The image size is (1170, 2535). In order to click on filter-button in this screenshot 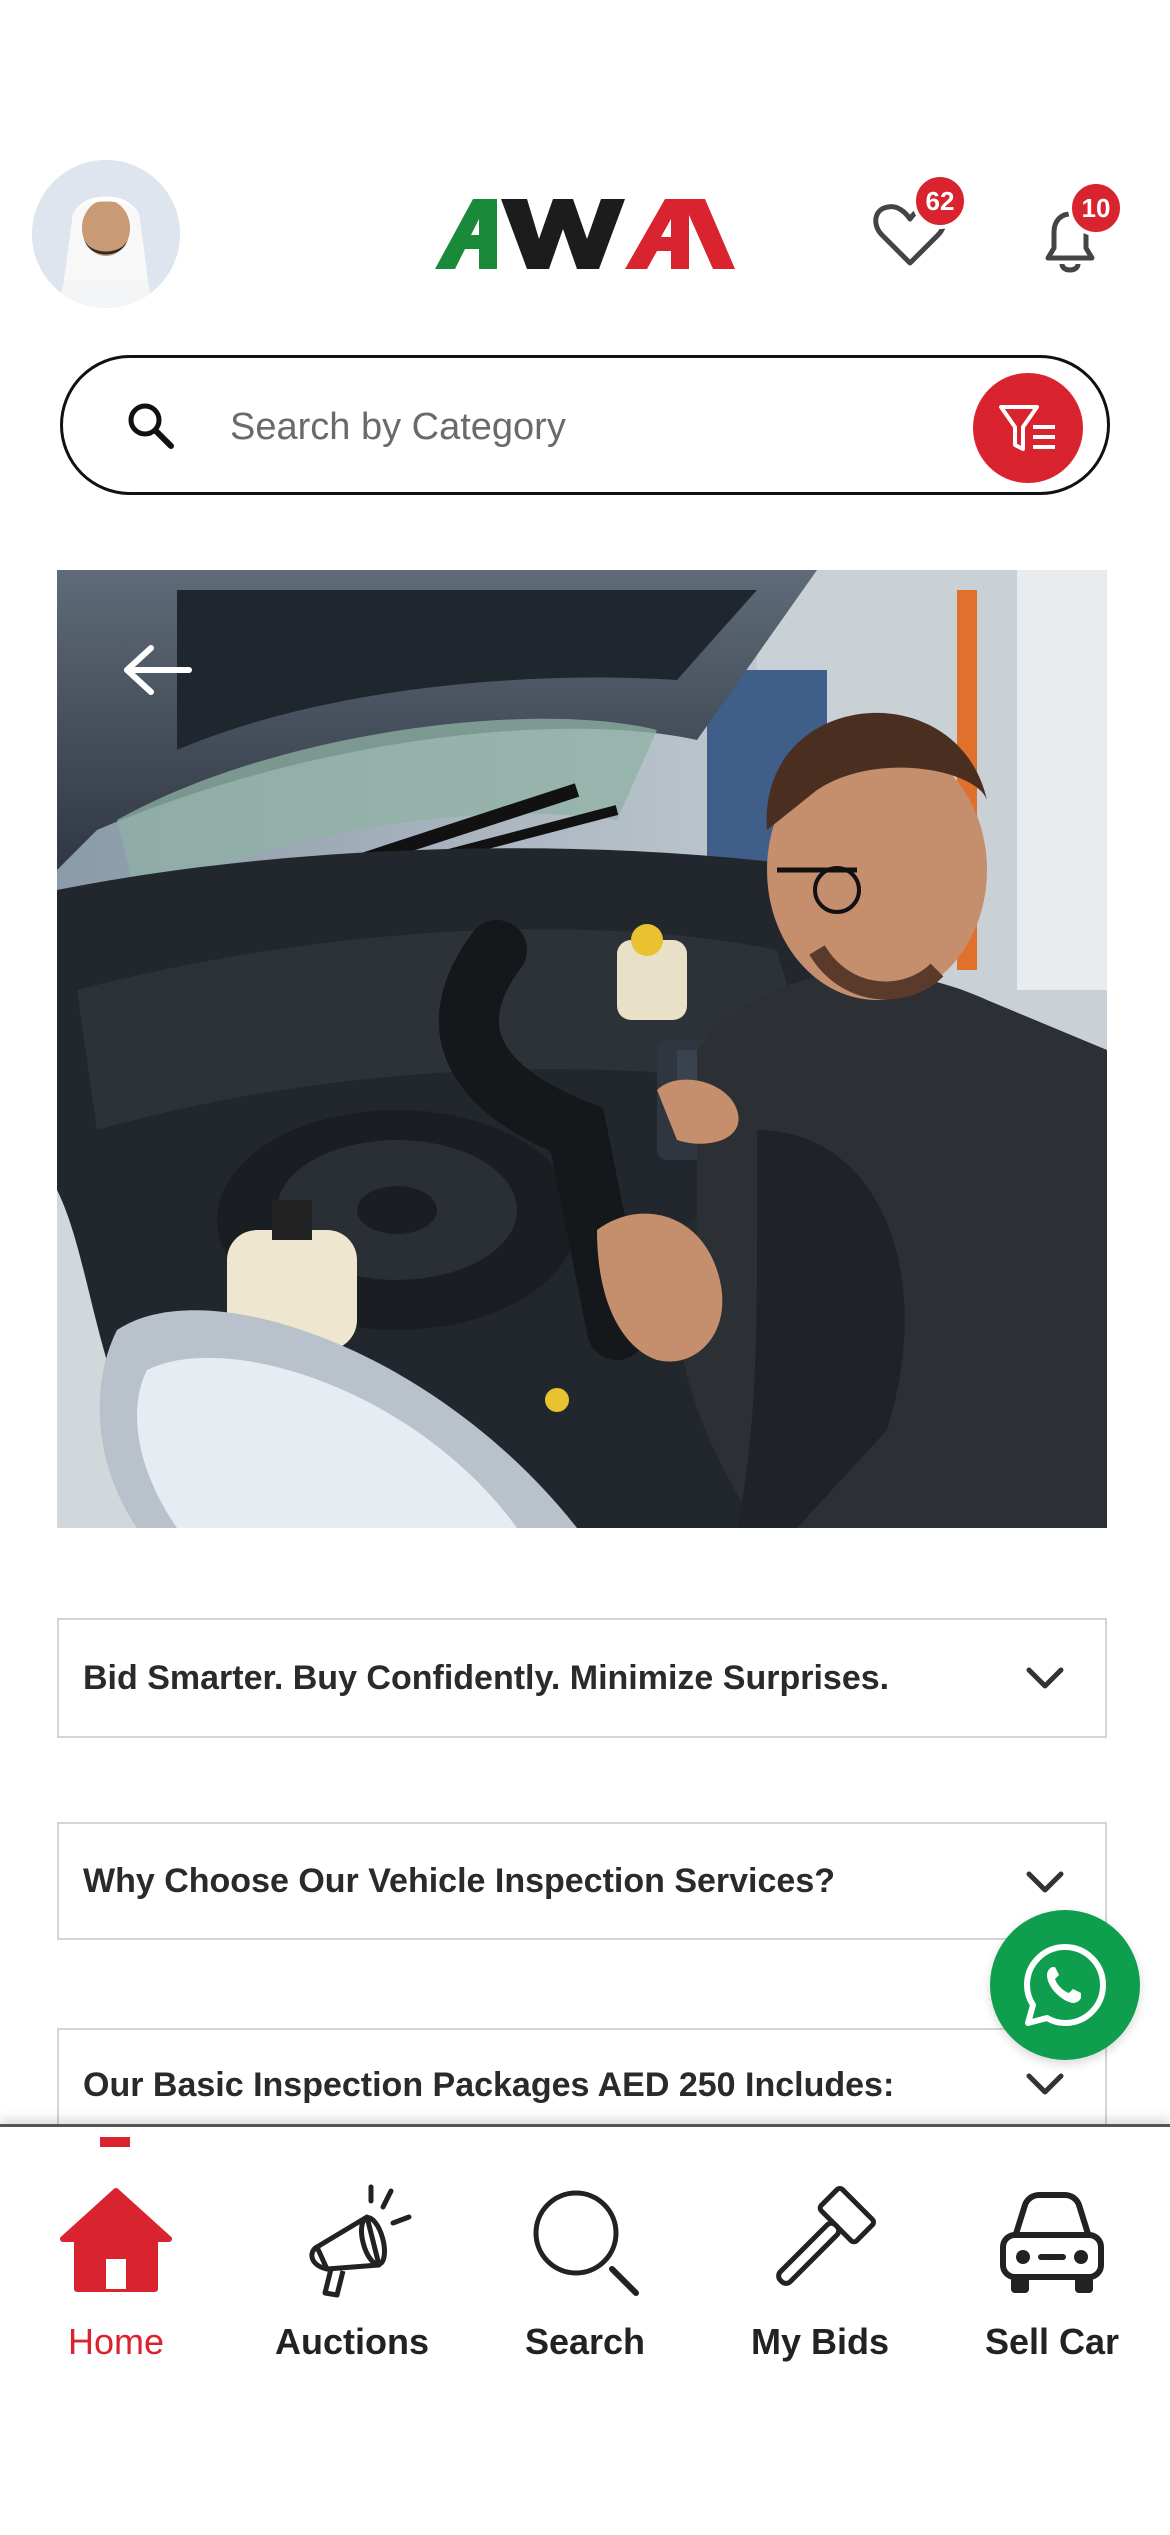, I will do `click(1028, 428)`.